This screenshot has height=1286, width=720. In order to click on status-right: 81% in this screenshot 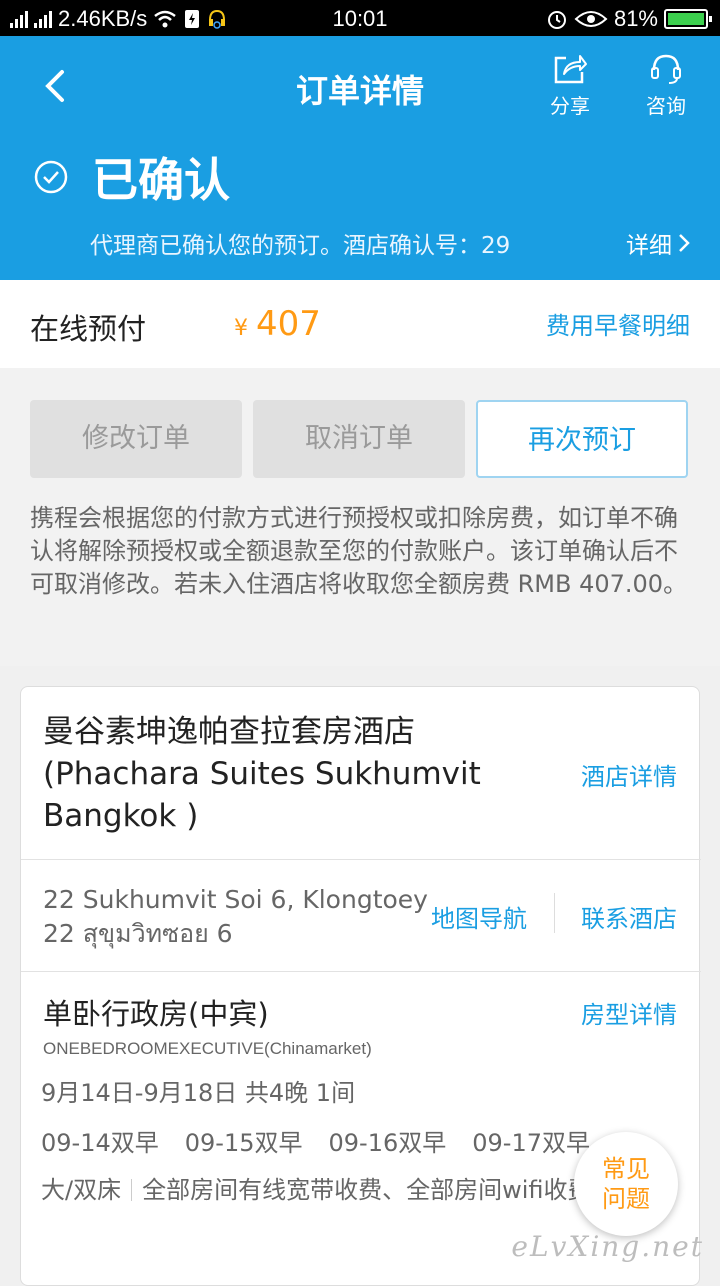, I will do `click(629, 19)`.